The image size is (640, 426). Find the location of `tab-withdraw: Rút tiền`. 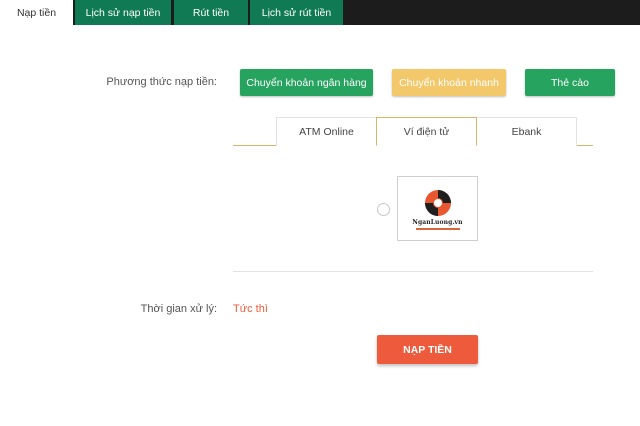

tab-withdraw: Rút tiền is located at coordinates (211, 12).